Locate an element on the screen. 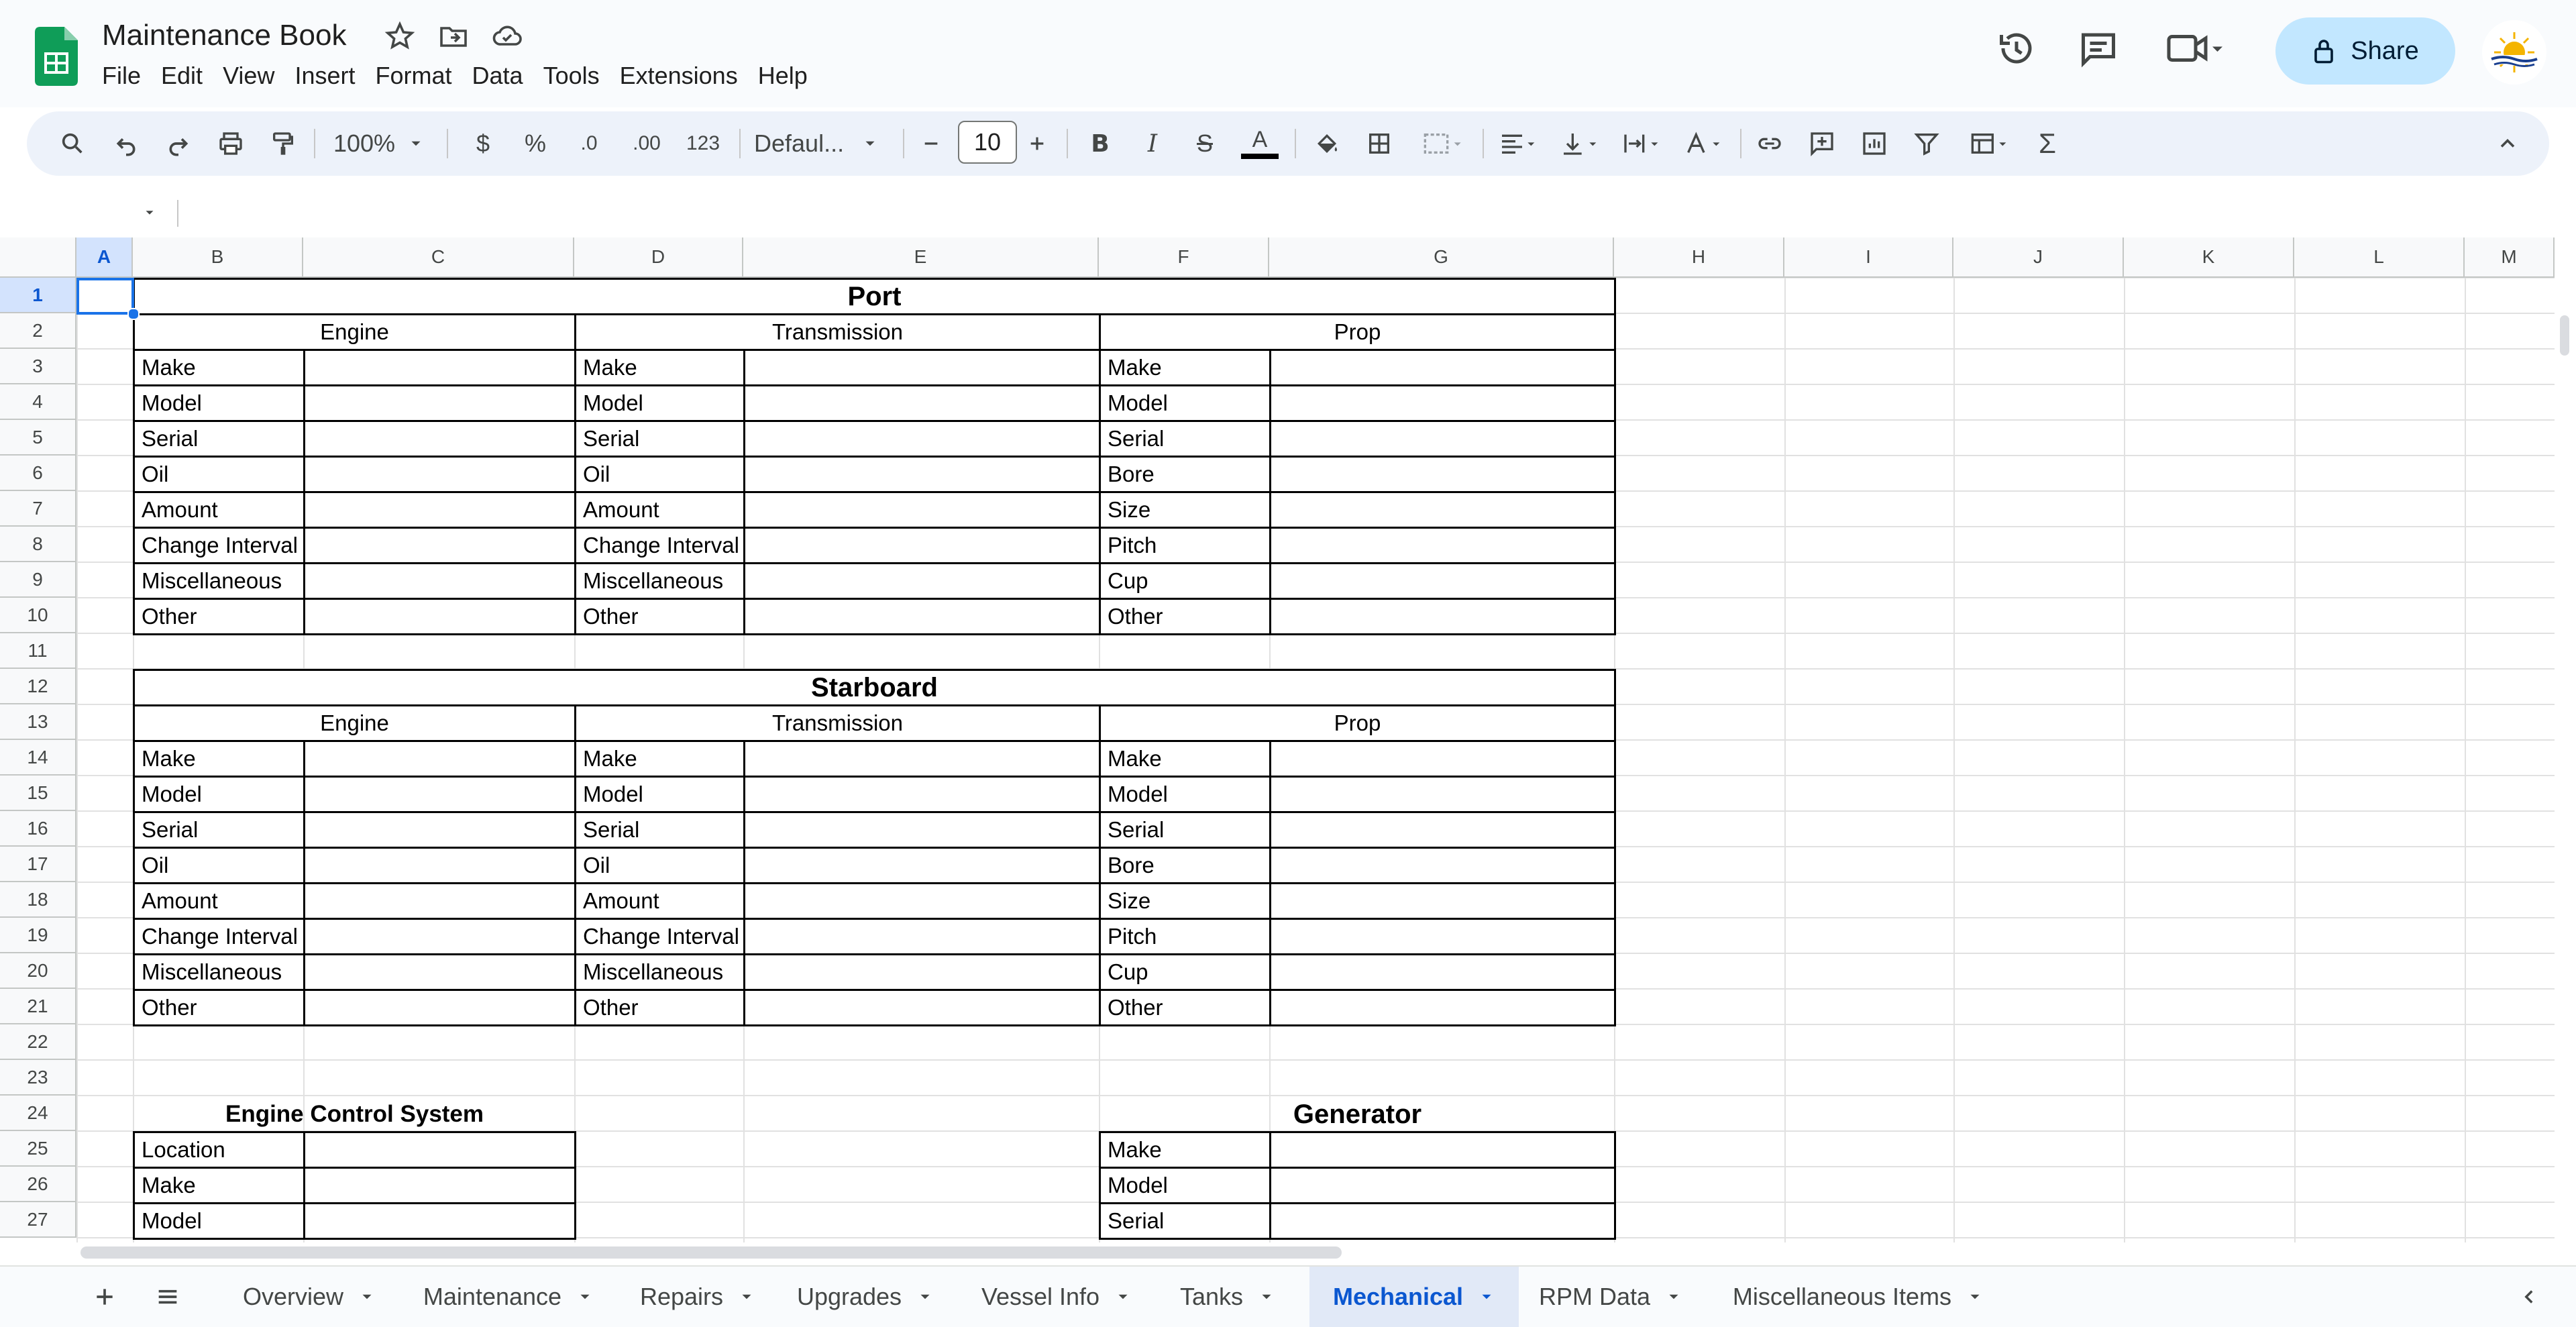  engine-header: Engine is located at coordinates (354, 723).